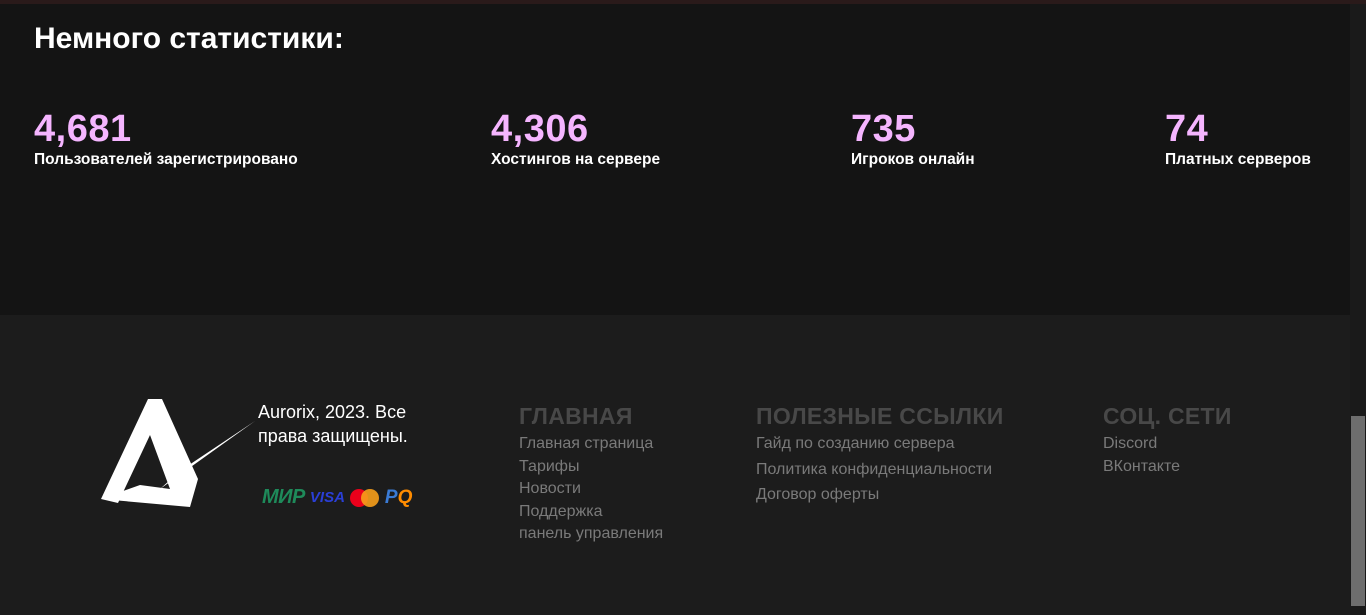 The height and width of the screenshot is (615, 1366). What do you see at coordinates (189, 38) in the screenshot?
I see `statistics-title: Немного статистики:` at bounding box center [189, 38].